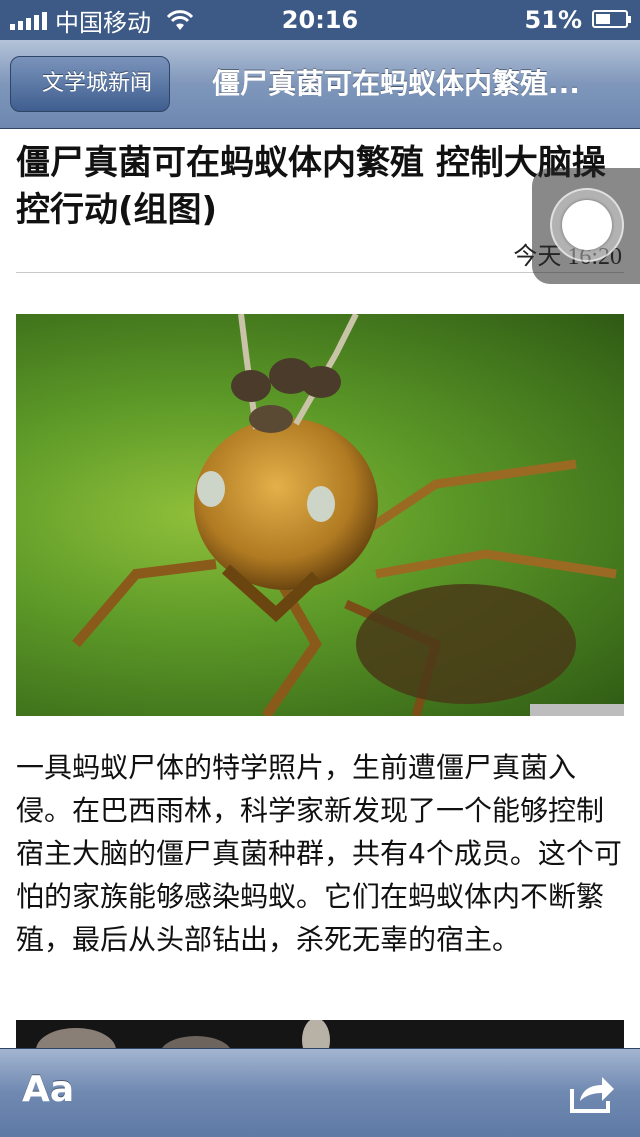 Image resolution: width=640 pixels, height=1137 pixels. Describe the element at coordinates (320, 20) in the screenshot. I see `status-bar: 中国移动 20:16 51%` at that location.